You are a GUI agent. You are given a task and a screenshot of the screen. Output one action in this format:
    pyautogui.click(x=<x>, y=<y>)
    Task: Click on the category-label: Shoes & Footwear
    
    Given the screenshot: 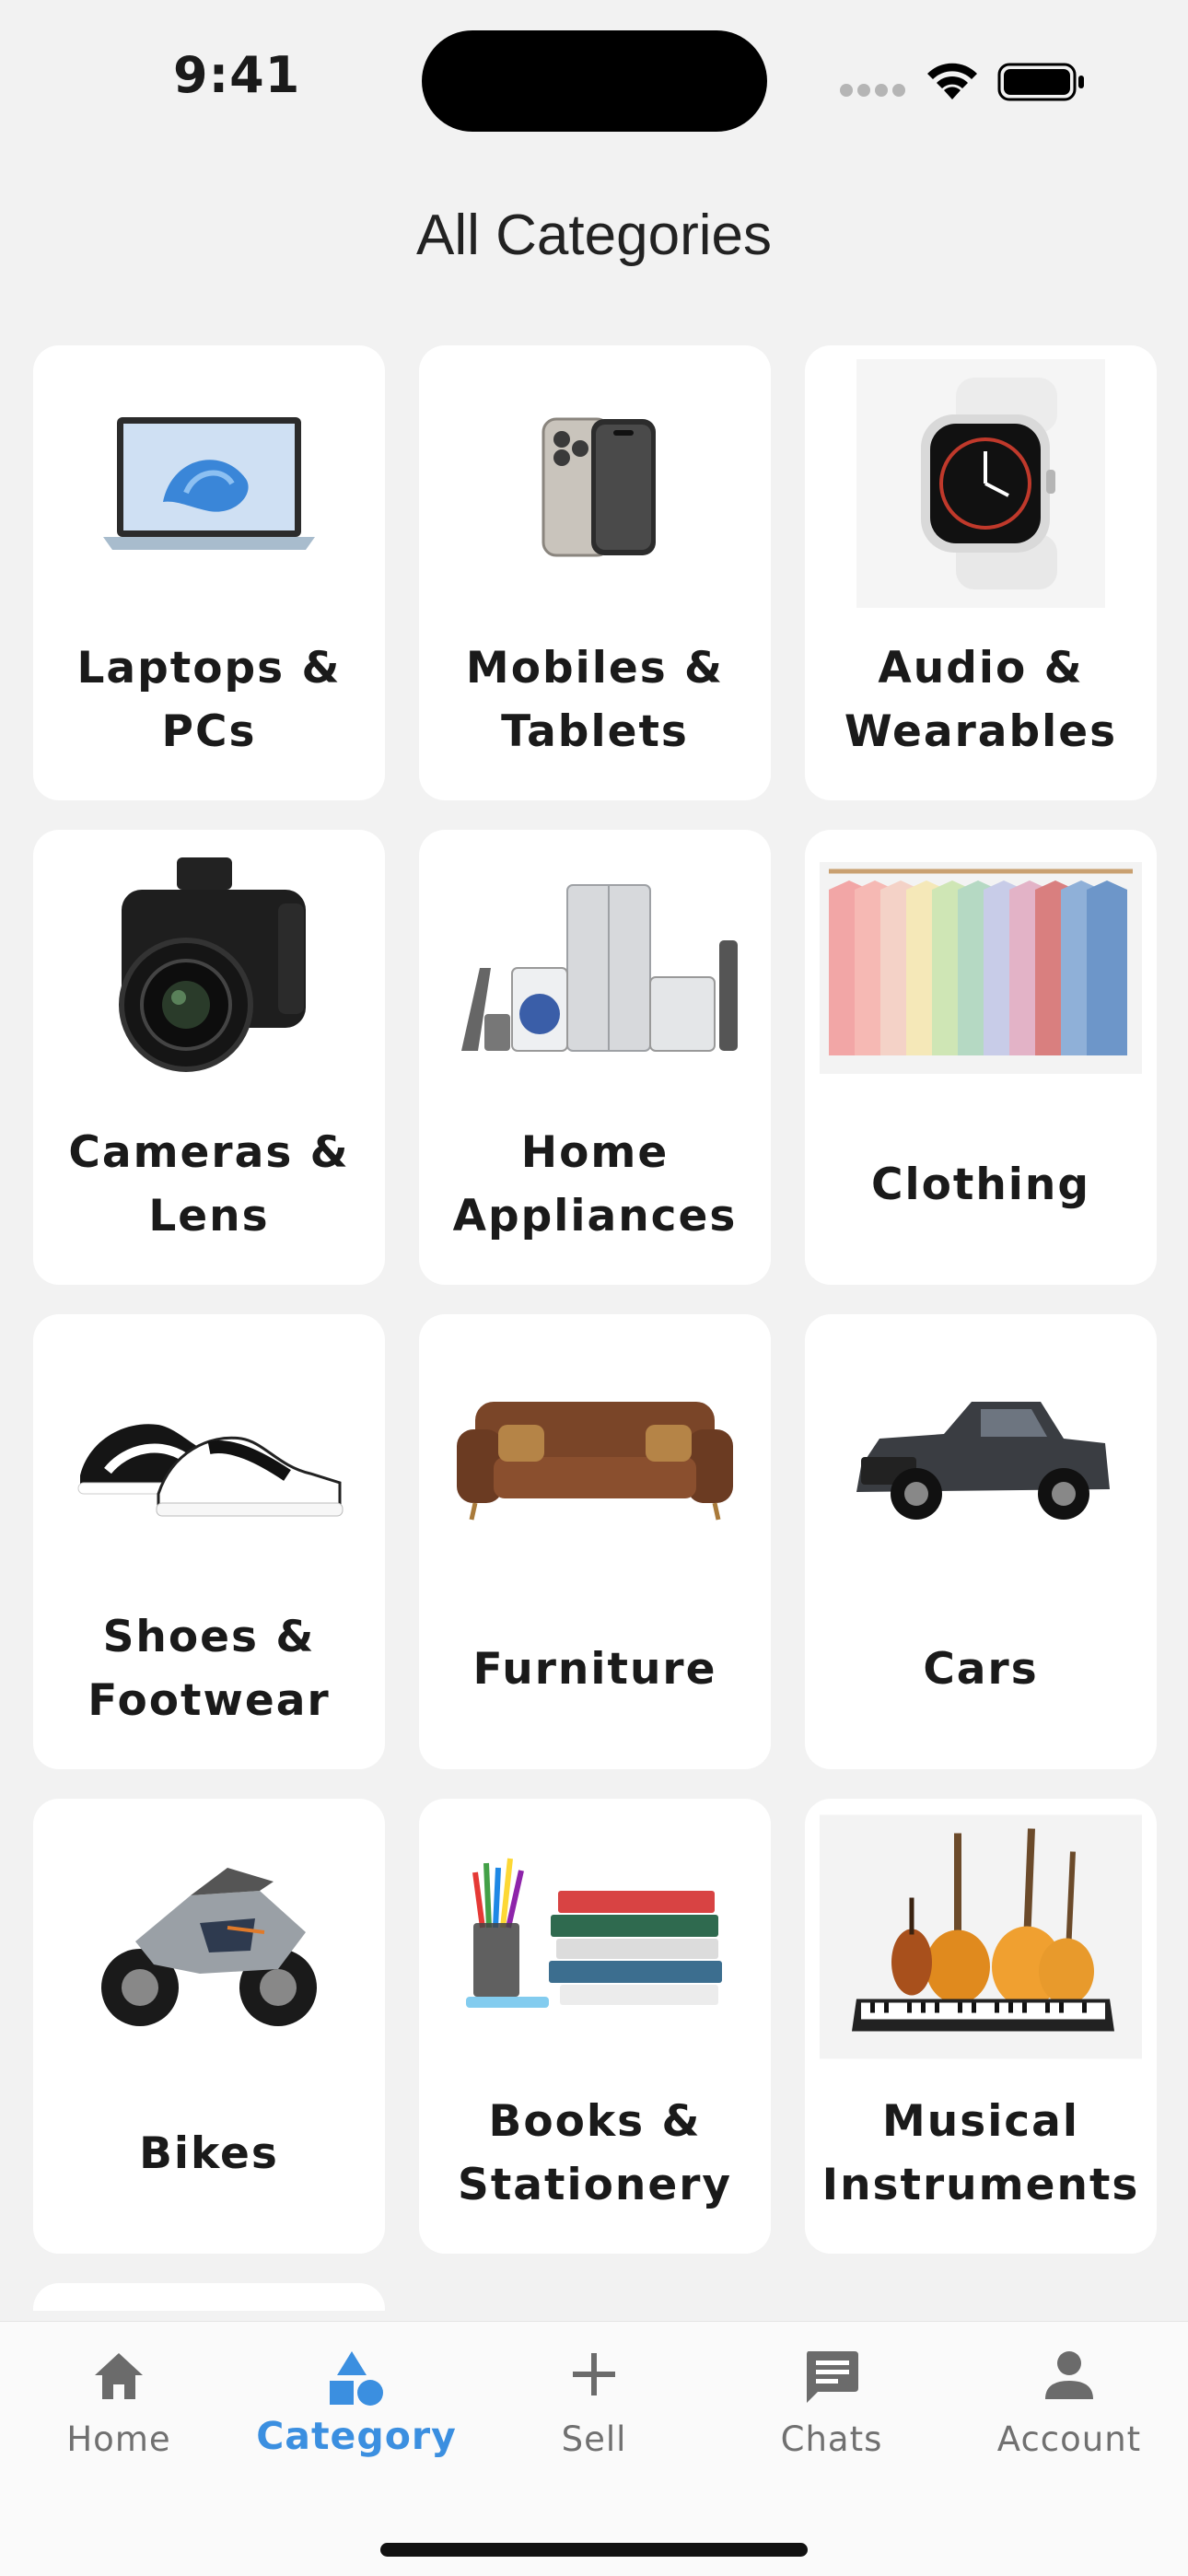 What is the action you would take?
    pyautogui.click(x=209, y=1669)
    